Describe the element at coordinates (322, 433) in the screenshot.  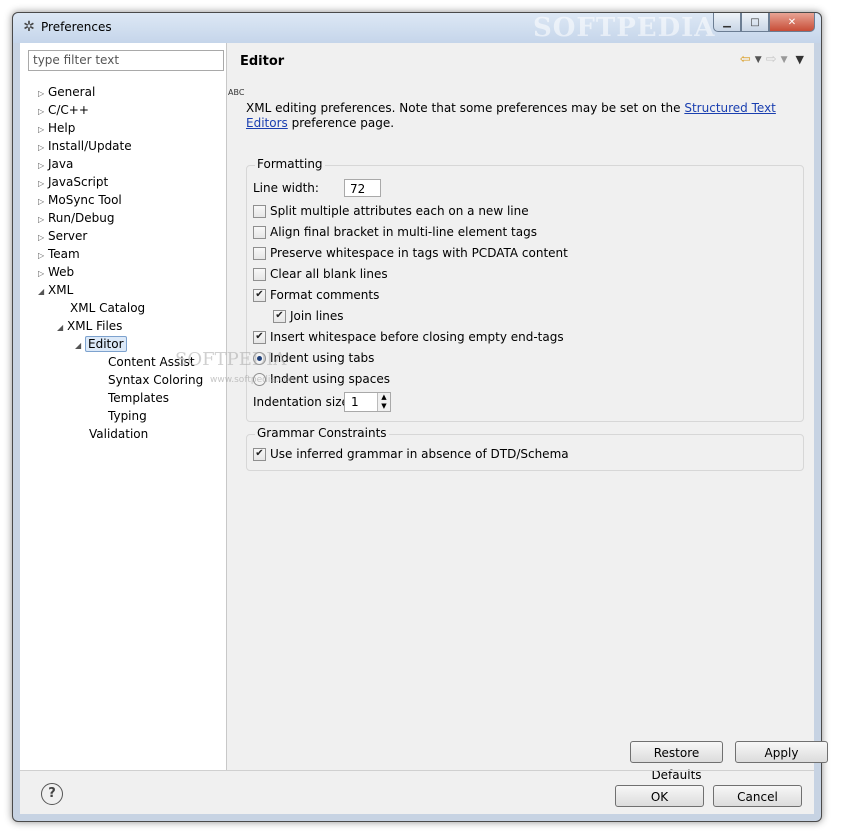
I see `grammar-constraints-label: Grammar Constraints` at that location.